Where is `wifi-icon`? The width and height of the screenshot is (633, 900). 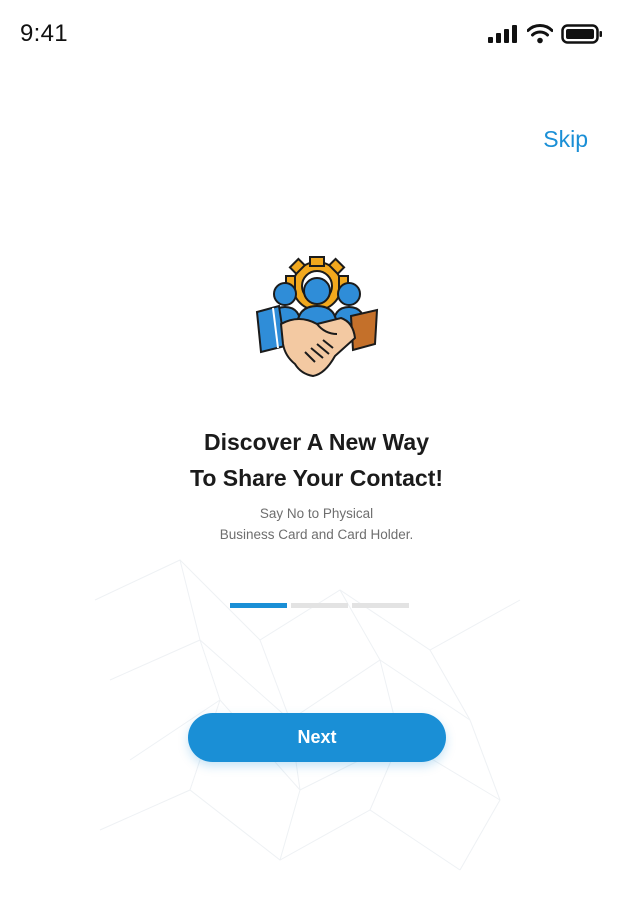 wifi-icon is located at coordinates (540, 34).